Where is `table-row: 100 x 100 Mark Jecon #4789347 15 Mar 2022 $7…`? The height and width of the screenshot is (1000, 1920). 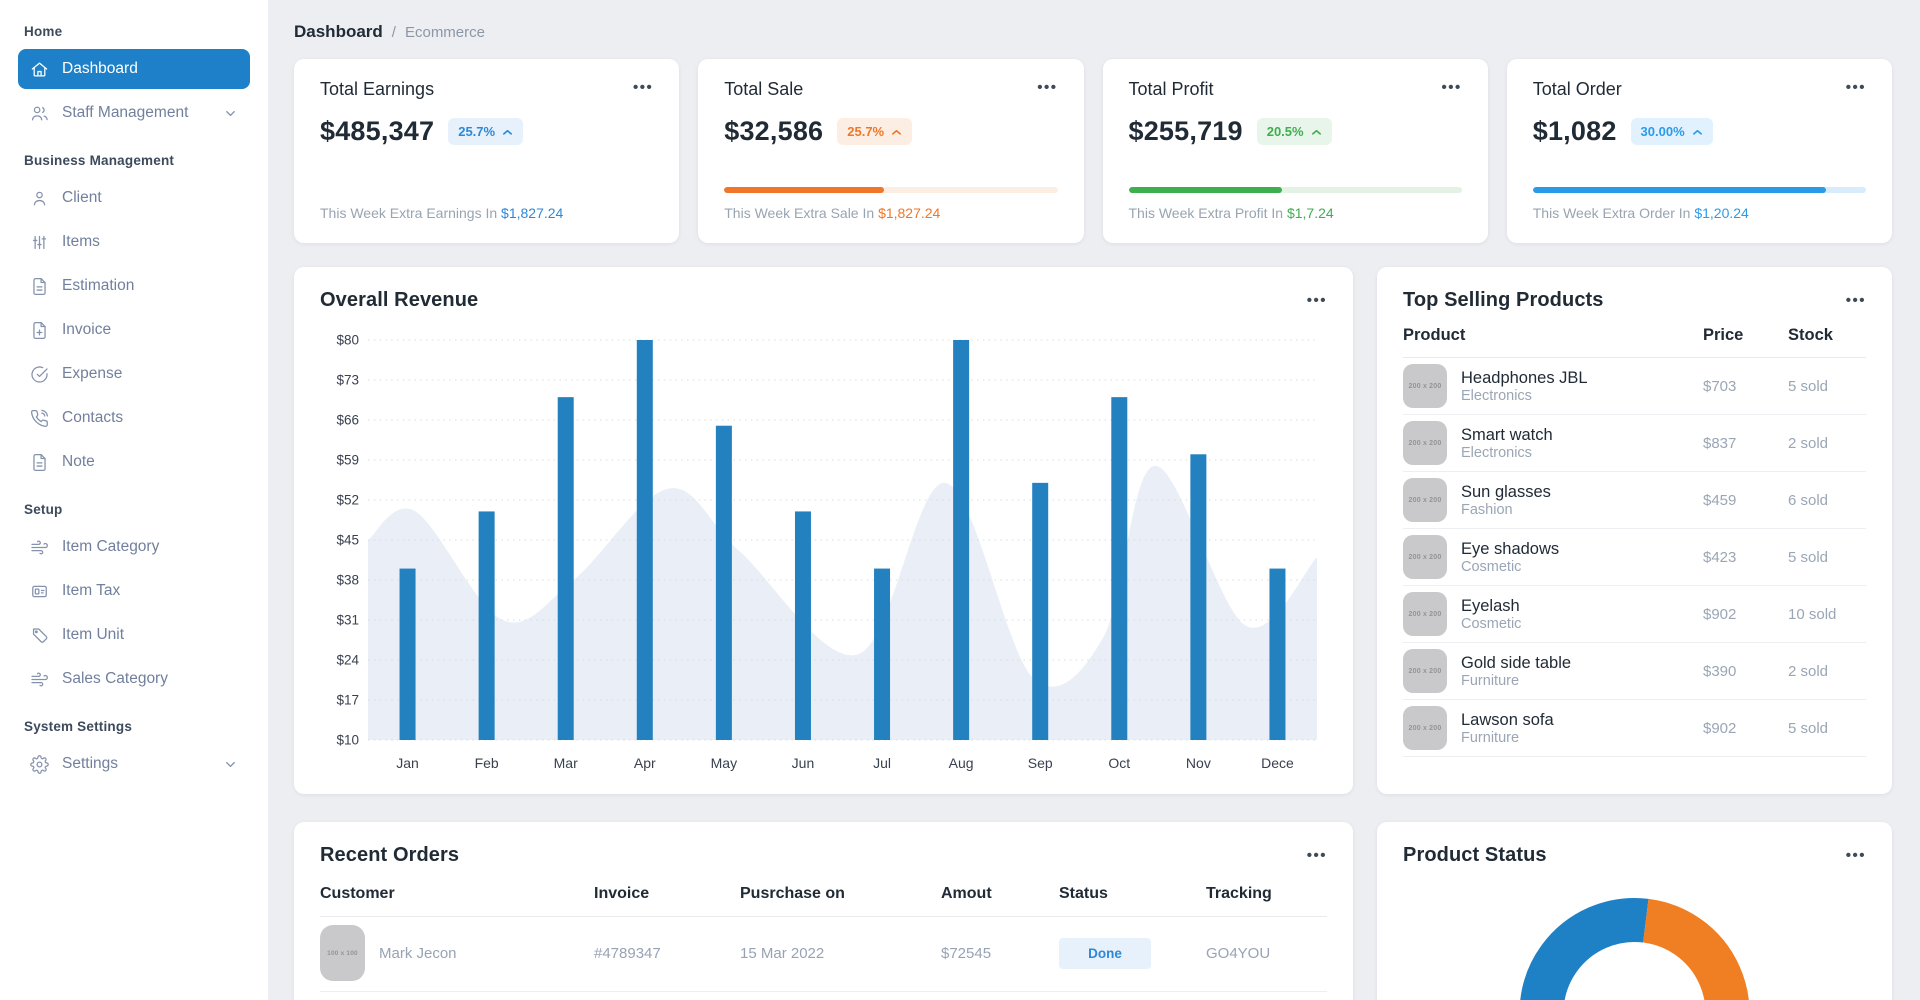 table-row: 100 x 100 Mark Jecon #4789347 15 Mar 2022 $7… is located at coordinates (823, 954).